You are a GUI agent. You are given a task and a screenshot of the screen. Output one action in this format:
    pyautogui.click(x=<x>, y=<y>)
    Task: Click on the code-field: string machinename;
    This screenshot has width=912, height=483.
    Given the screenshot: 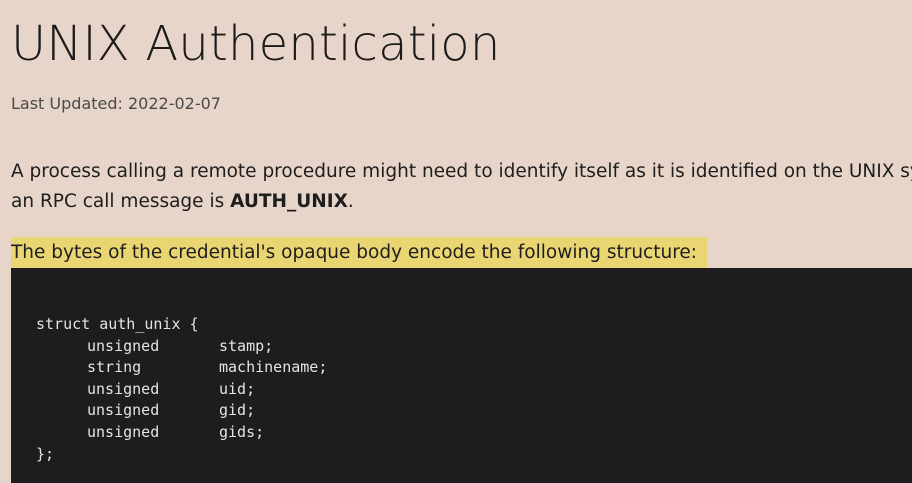 What is the action you would take?
    pyautogui.click(x=474, y=368)
    